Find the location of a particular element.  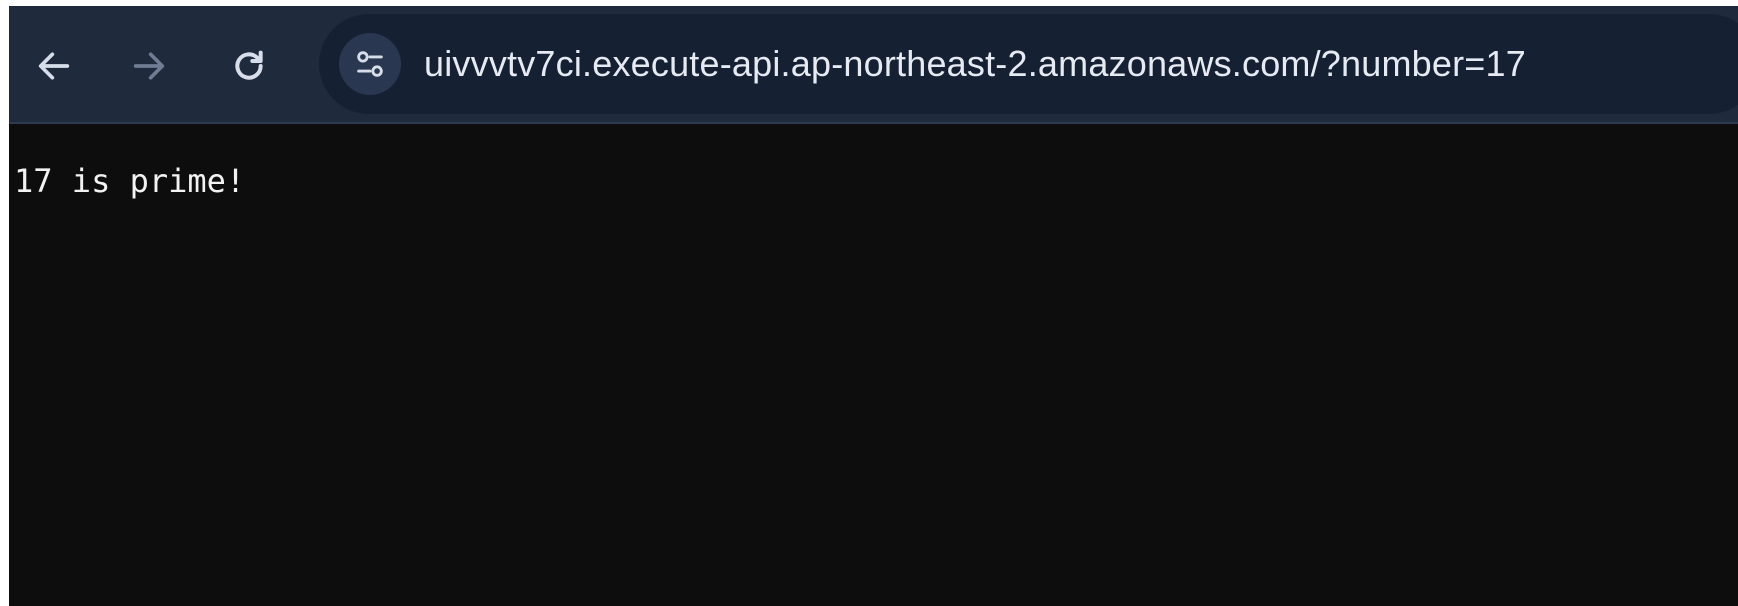

response-text: 17 is prime! is located at coordinates (130, 181).